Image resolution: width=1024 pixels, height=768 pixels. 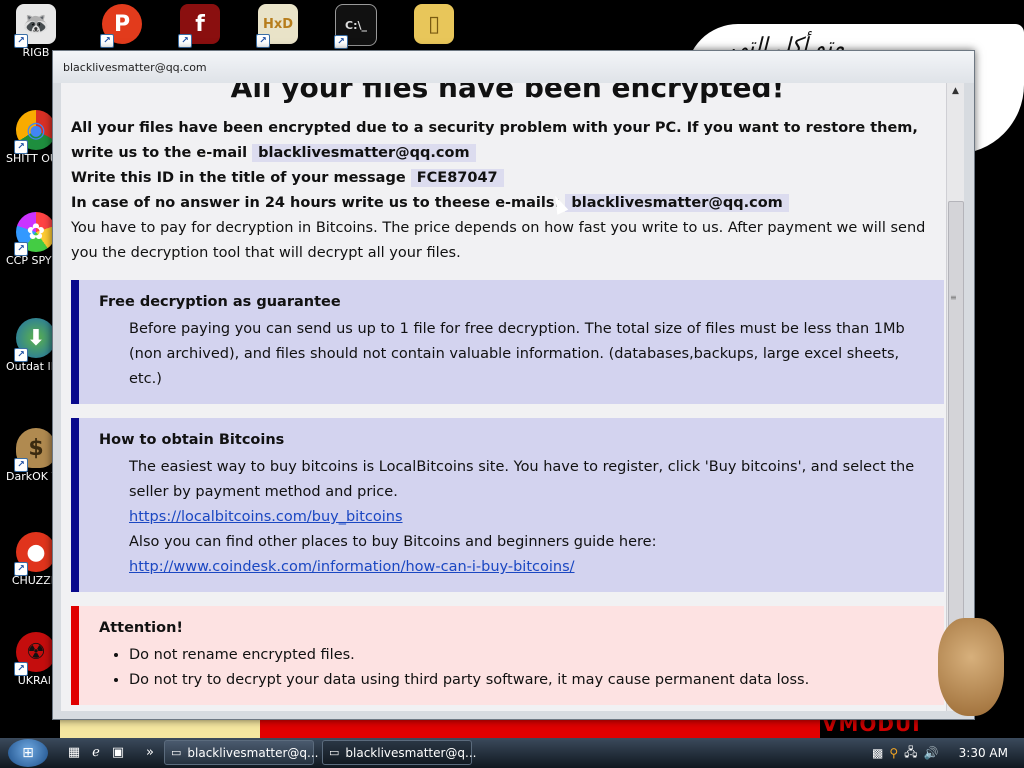 I want to click on box-title: Attention!, so click(x=141, y=628).